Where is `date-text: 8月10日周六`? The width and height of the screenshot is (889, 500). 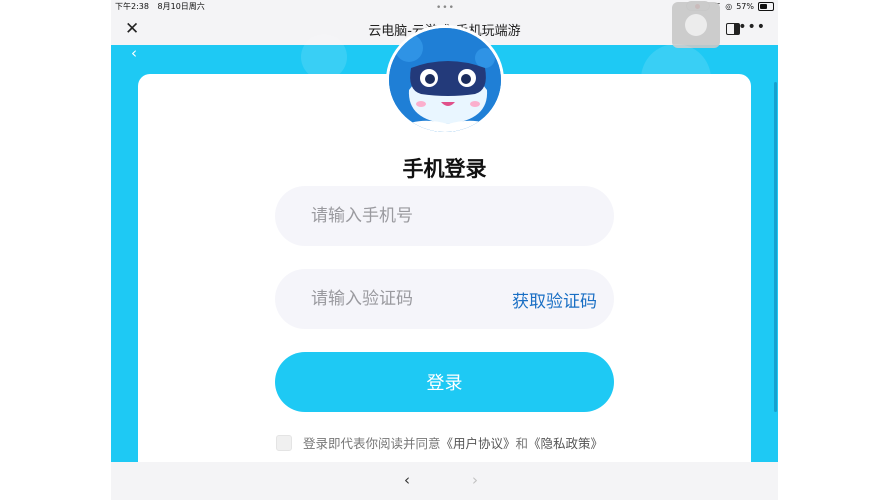
date-text: 8月10日周六 is located at coordinates (181, 6).